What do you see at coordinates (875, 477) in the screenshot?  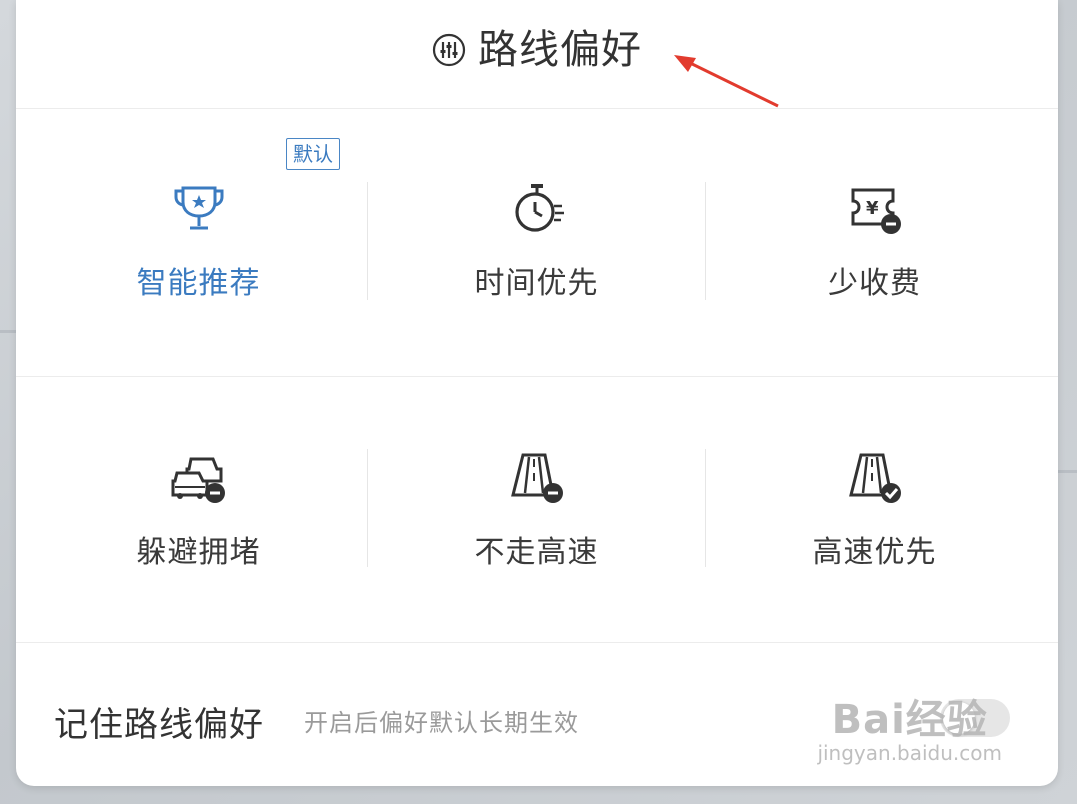 I see `highway-check-icon` at bounding box center [875, 477].